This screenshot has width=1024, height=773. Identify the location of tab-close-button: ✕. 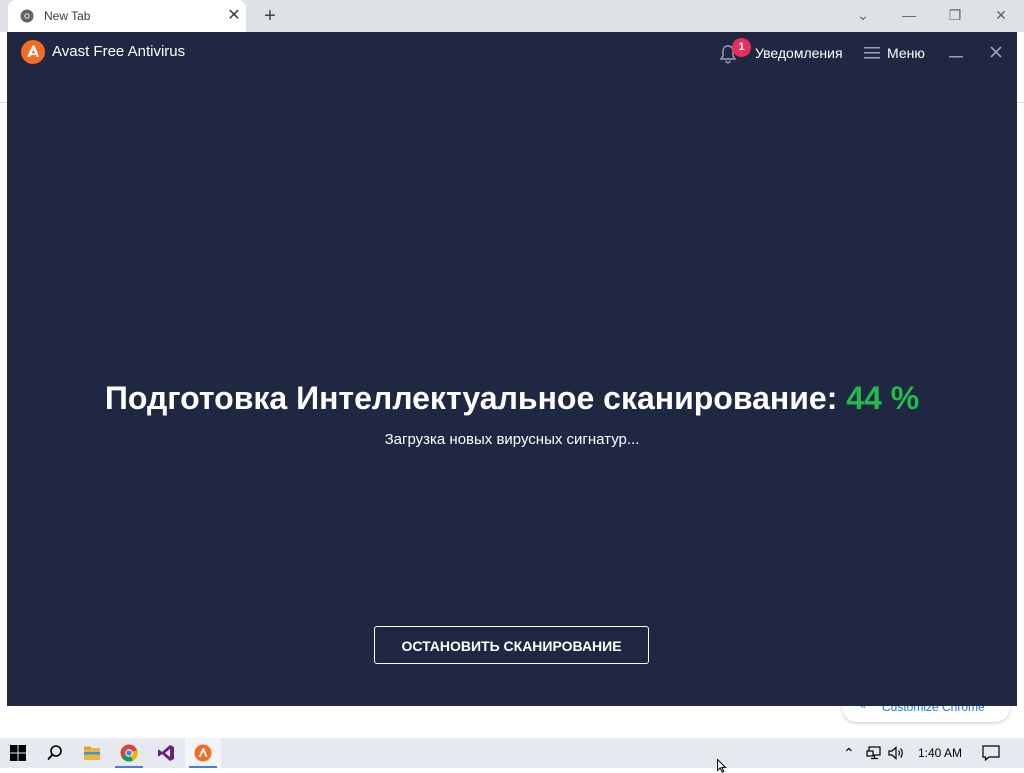
(234, 16).